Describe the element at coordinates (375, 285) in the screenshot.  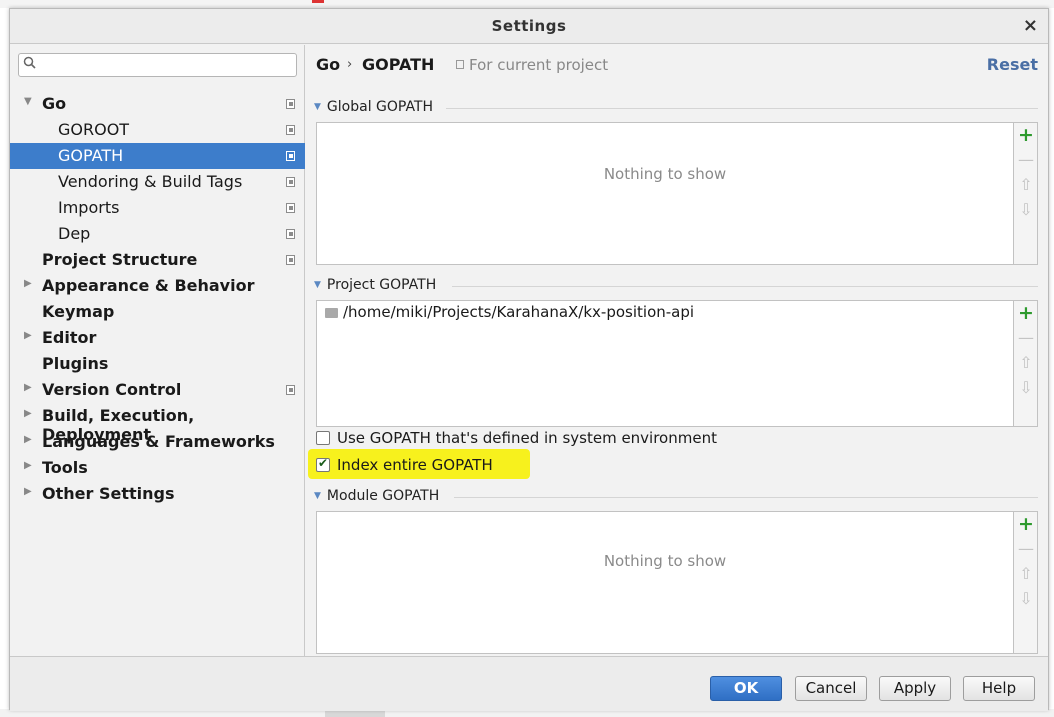
I see `project-gopath-header: ▼ Project GOPATH` at that location.